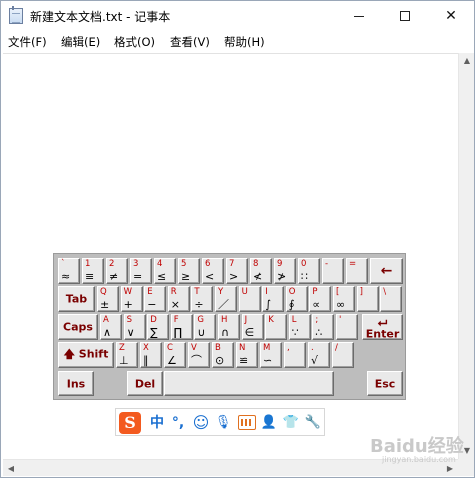  Describe the element at coordinates (112, 264) in the screenshot. I see `key-primary-label: 2` at that location.